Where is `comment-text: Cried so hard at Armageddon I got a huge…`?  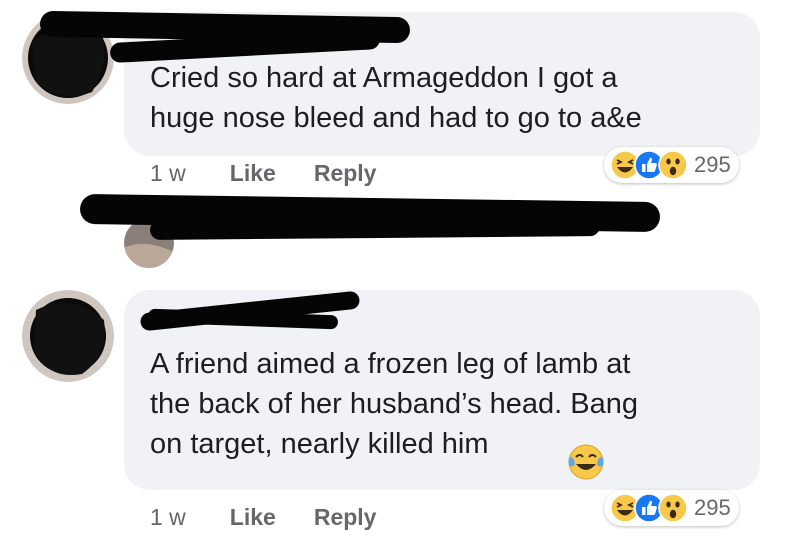
comment-text: Cried so hard at Armageddon I got a huge… is located at coordinates (396, 98).